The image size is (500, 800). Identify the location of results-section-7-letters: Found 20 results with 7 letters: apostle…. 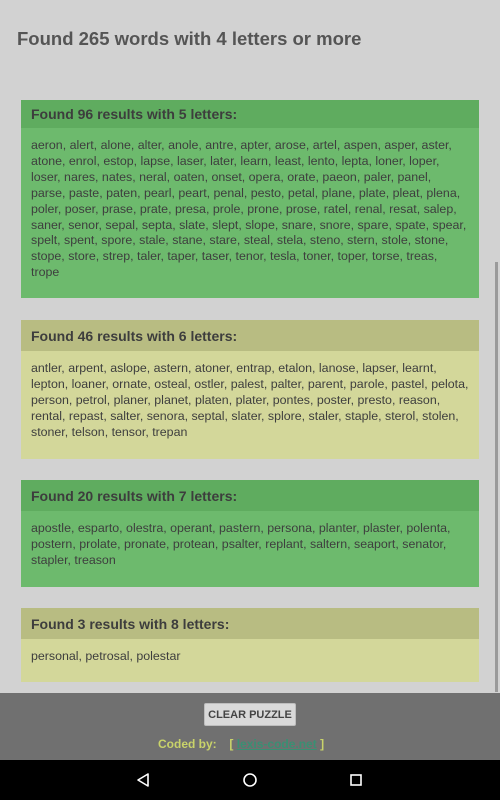
(250, 533).